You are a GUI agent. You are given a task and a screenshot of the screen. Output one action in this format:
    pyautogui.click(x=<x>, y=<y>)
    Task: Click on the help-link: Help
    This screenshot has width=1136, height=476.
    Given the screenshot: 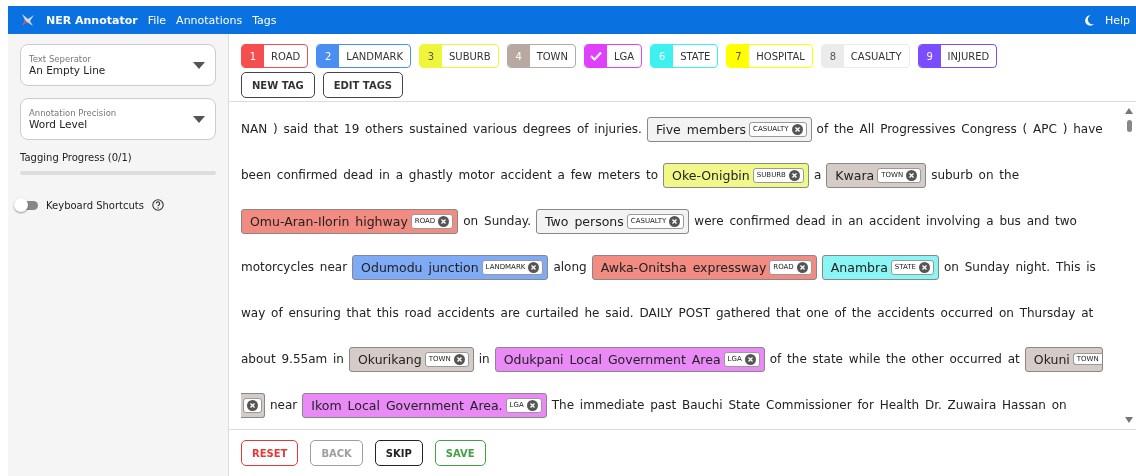 What is the action you would take?
    pyautogui.click(x=1117, y=20)
    